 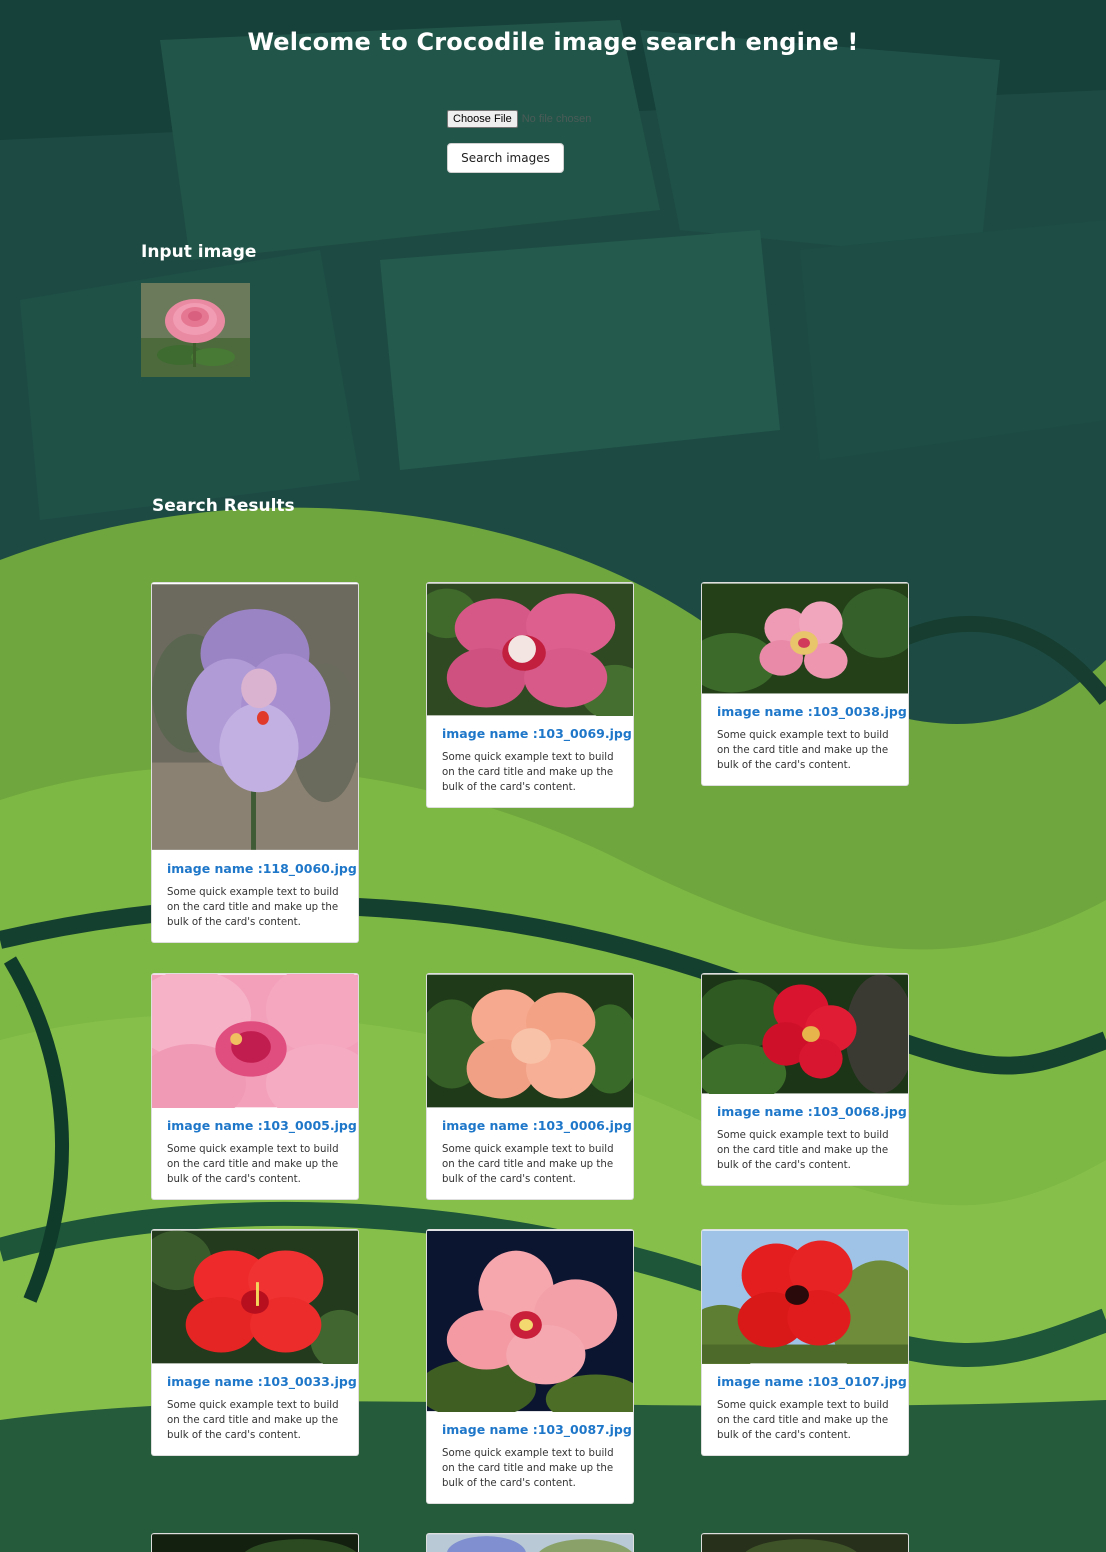 What do you see at coordinates (195, 330) in the screenshot?
I see `input-image` at bounding box center [195, 330].